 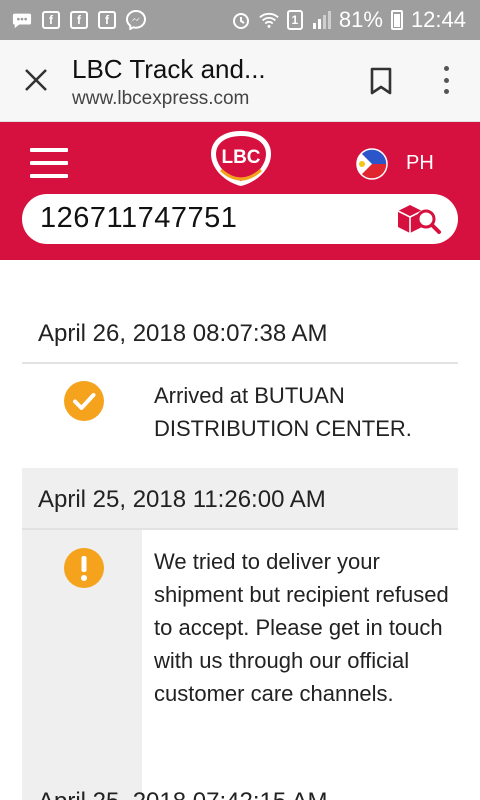 I want to click on battery-percent: 81%, so click(x=360, y=19).